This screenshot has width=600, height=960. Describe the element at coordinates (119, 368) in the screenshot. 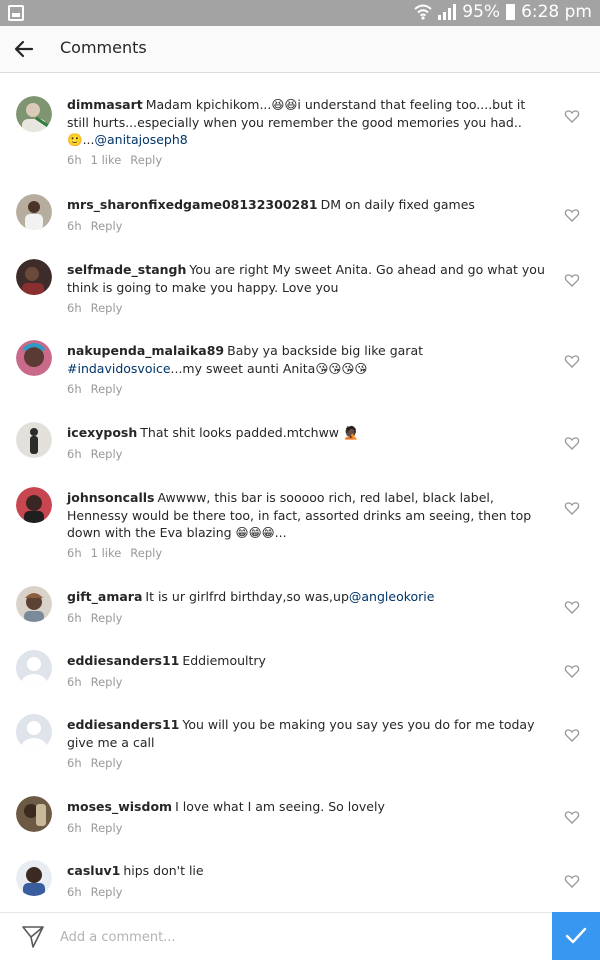

I see `hashtag-link: #indavidosvoice` at that location.